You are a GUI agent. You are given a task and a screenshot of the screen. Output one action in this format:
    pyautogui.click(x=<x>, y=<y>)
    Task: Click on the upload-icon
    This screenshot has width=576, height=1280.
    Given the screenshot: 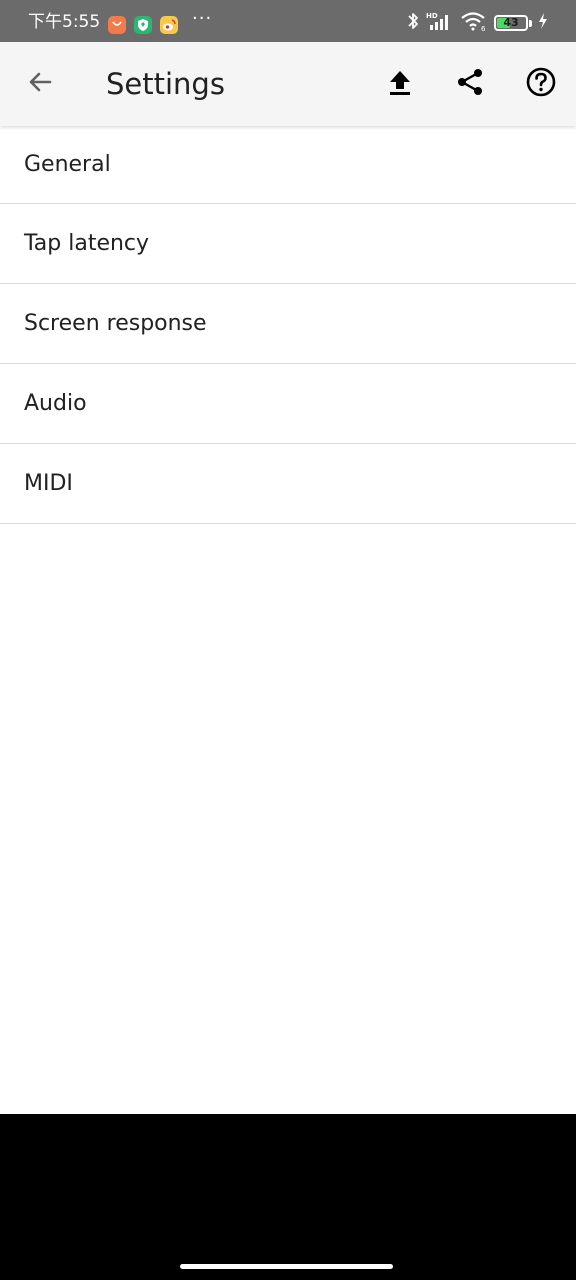 What is the action you would take?
    pyautogui.click(x=400, y=84)
    